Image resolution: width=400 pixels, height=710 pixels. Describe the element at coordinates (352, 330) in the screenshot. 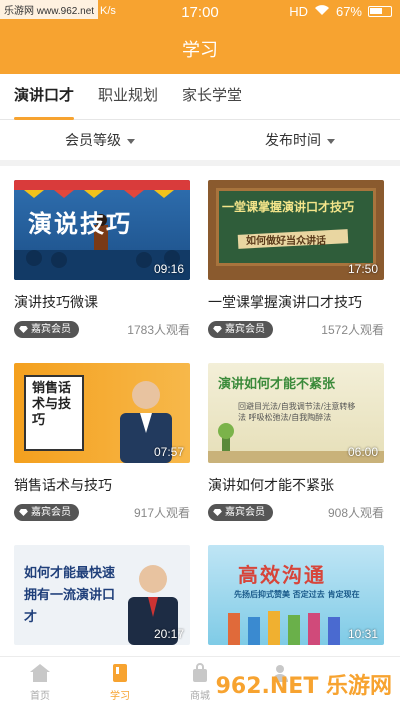

I see `view-count: 1572人观看` at that location.